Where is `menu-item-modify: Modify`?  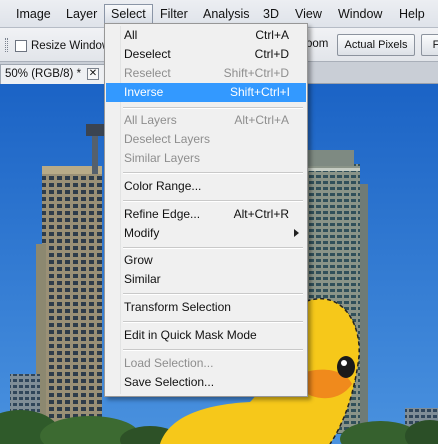 menu-item-modify: Modify is located at coordinates (206, 233).